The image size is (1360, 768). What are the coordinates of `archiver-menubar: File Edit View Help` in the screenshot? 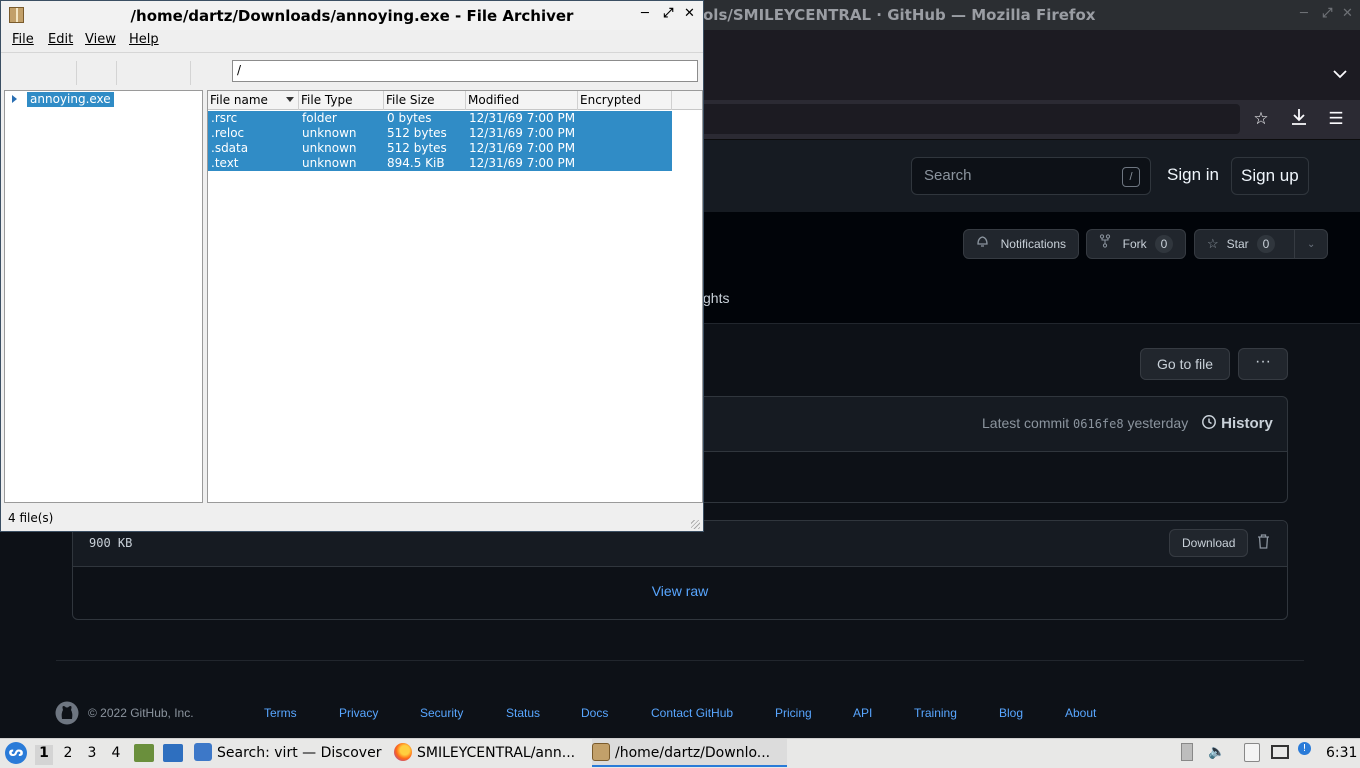 It's located at (352, 40).